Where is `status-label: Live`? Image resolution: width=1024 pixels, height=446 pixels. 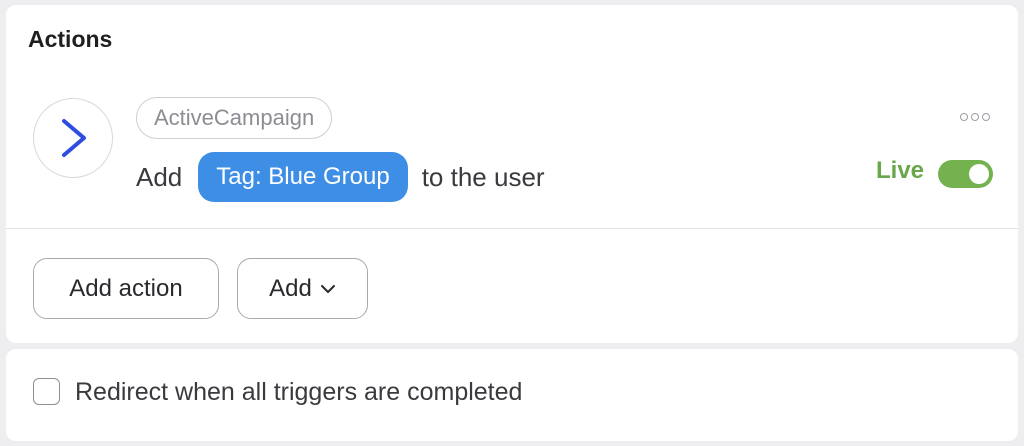 status-label: Live is located at coordinates (900, 170).